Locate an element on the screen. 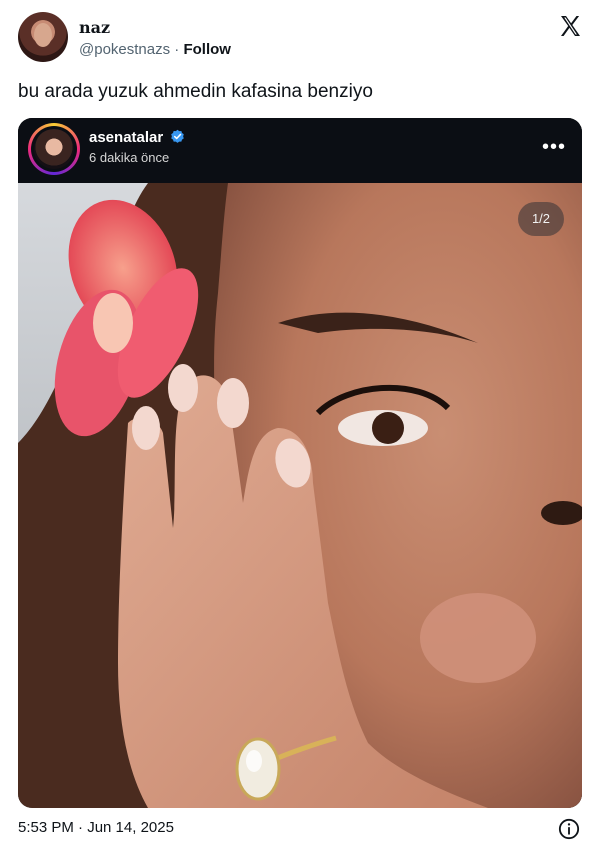  tweet-timestamp: 5:53 PM · Jun 14, 2025 is located at coordinates (96, 828).